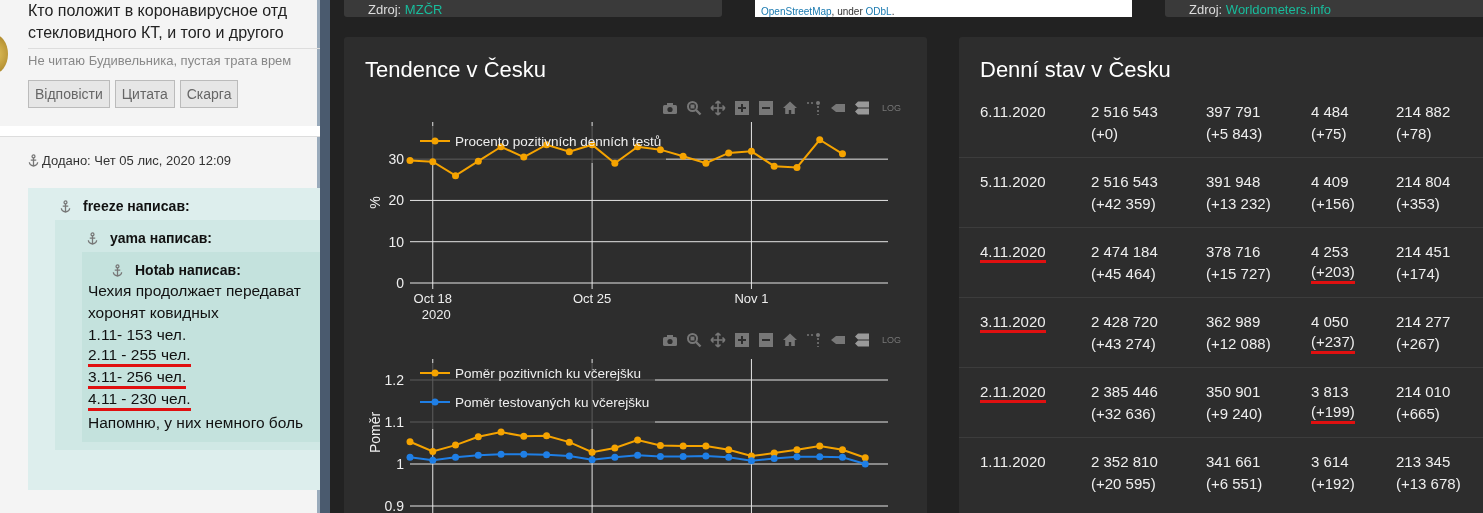 Image resolution: width=1483 pixels, height=513 pixels. Describe the element at coordinates (137, 335) in the screenshot. I see `quote-line: 1.11- 153 чел.` at that location.